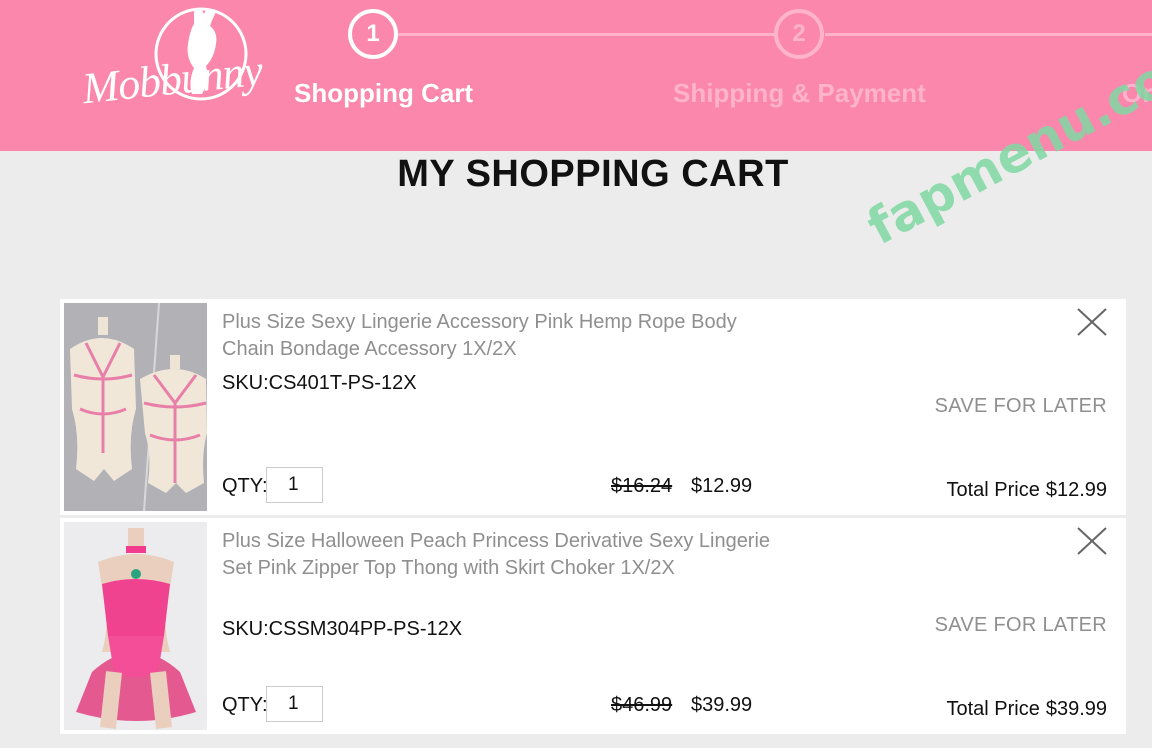 The height and width of the screenshot is (748, 1152). Describe the element at coordinates (384, 93) in the screenshot. I see `step-label: Shopping Cart` at that location.